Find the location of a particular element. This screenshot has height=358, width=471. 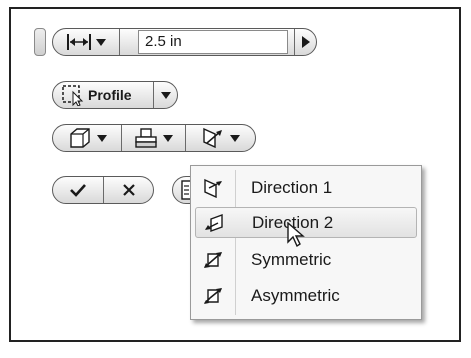

menu-item-label: Direction 1 is located at coordinates (292, 187).